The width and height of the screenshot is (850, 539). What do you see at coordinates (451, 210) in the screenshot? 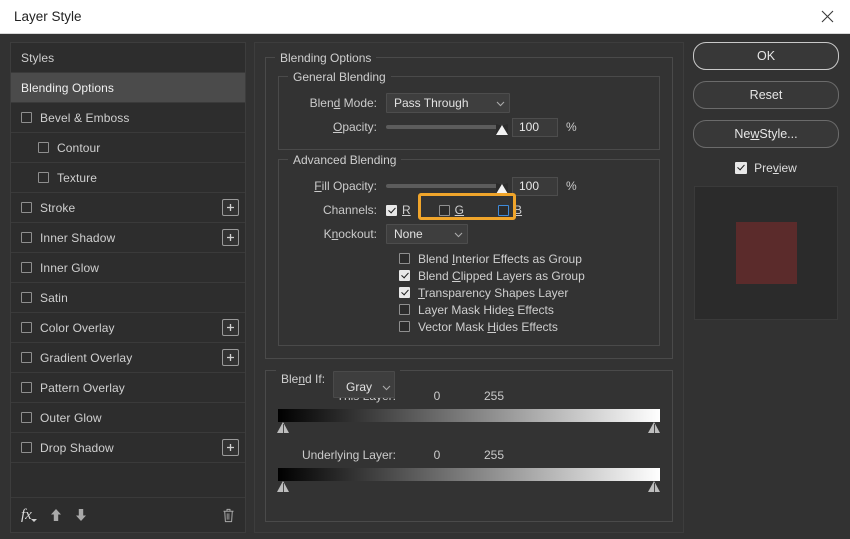
I see `channel-g: G` at bounding box center [451, 210].